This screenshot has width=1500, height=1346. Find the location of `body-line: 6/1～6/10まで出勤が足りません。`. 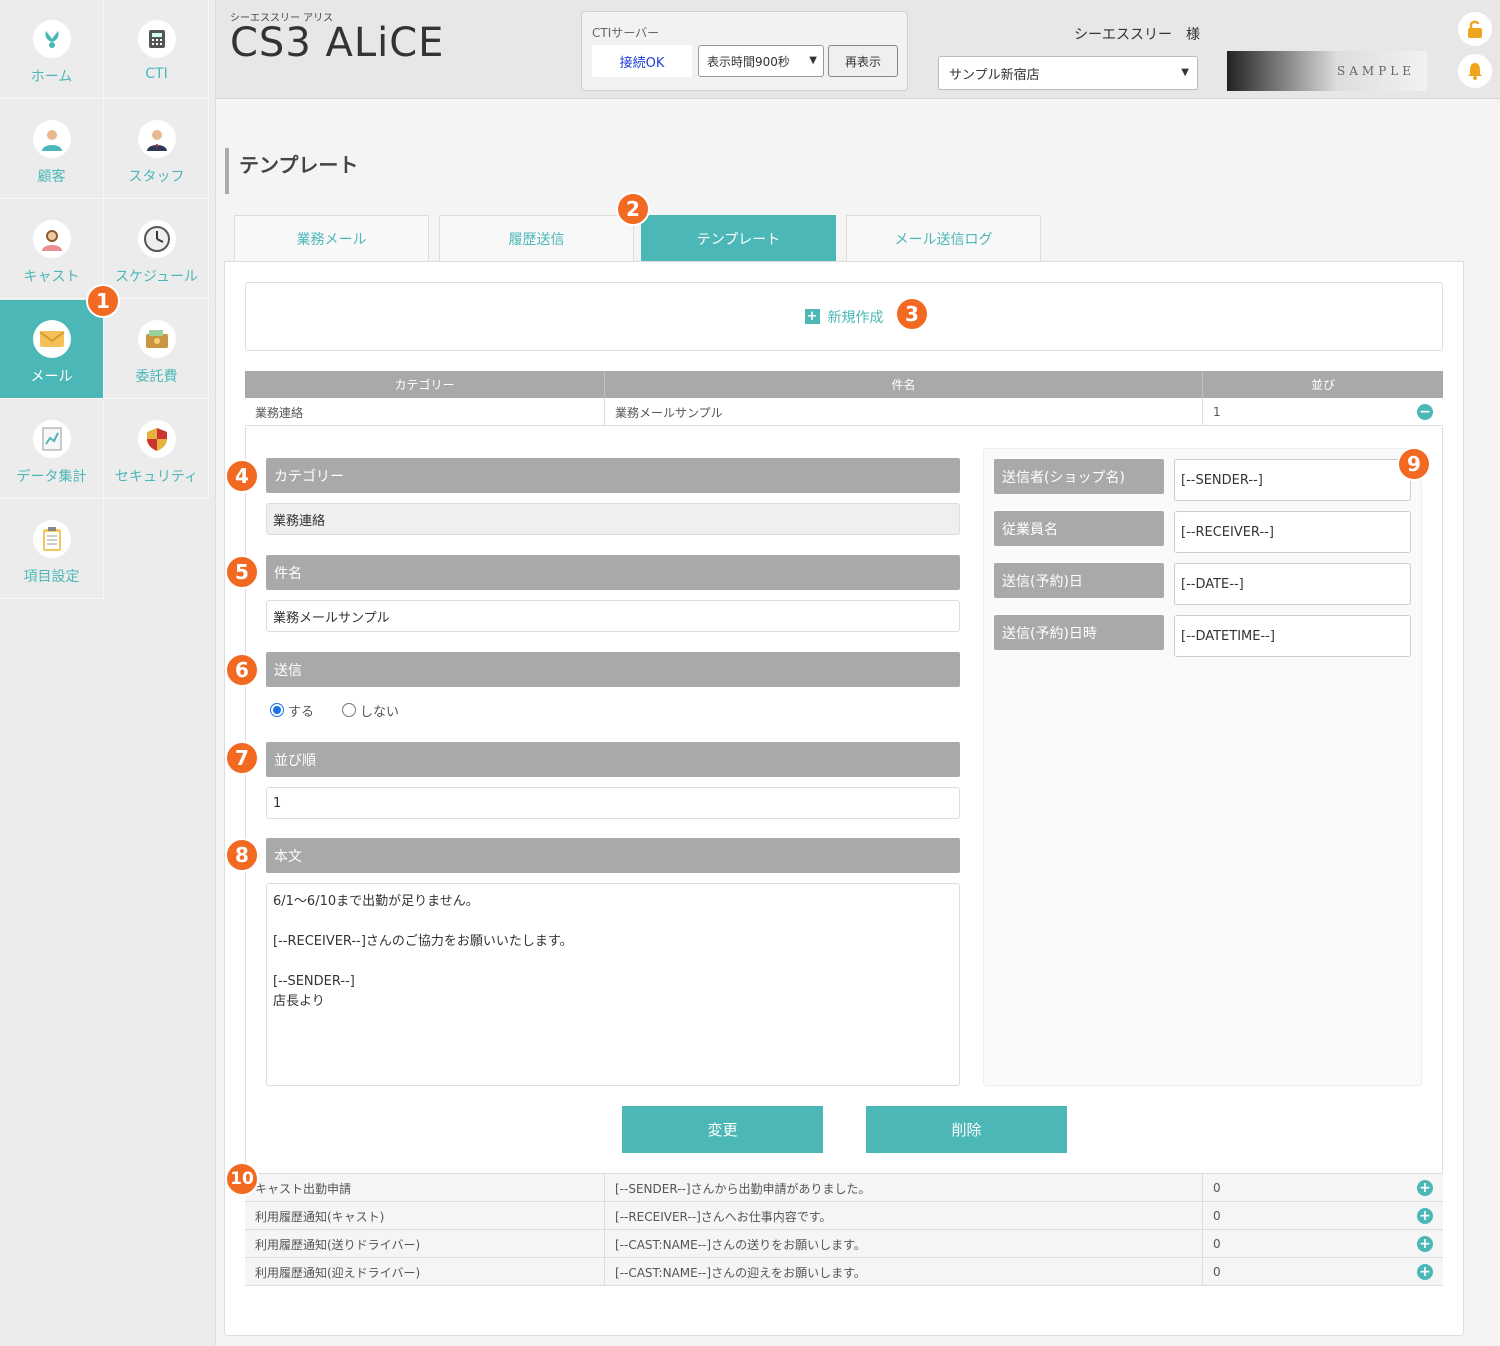

body-line: 6/1～6/10まで出勤が足りません。 is located at coordinates (376, 901).